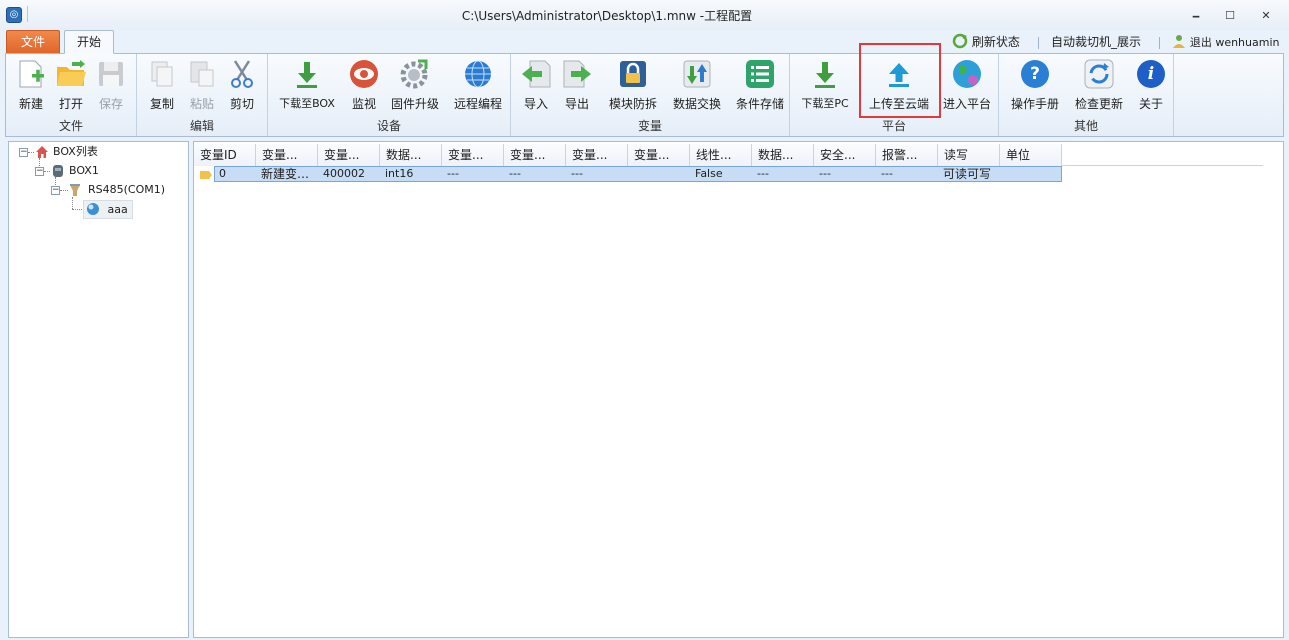 The width and height of the screenshot is (1289, 640). I want to click on group-edit-label: 编辑, so click(201, 126).